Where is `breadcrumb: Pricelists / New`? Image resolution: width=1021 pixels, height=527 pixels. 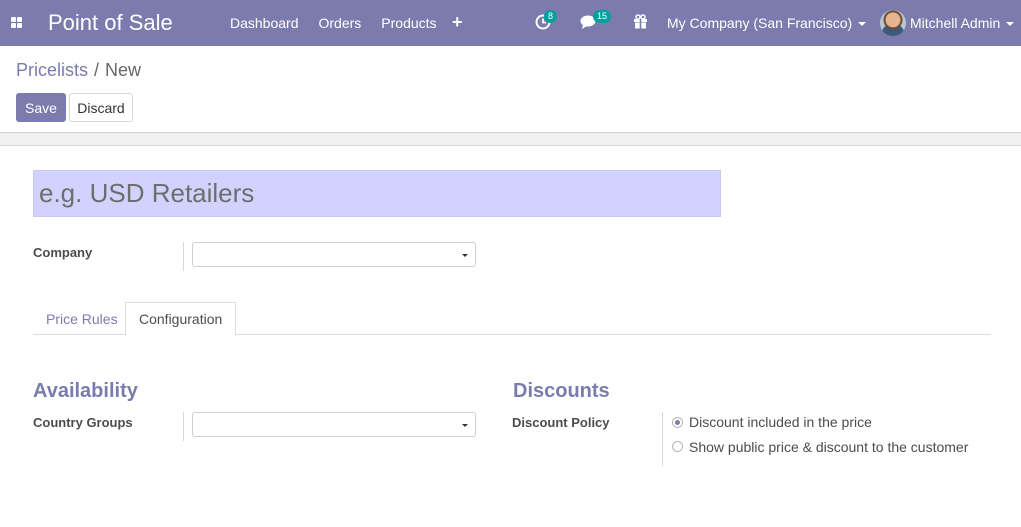
breadcrumb: Pricelists / New is located at coordinates (78, 70).